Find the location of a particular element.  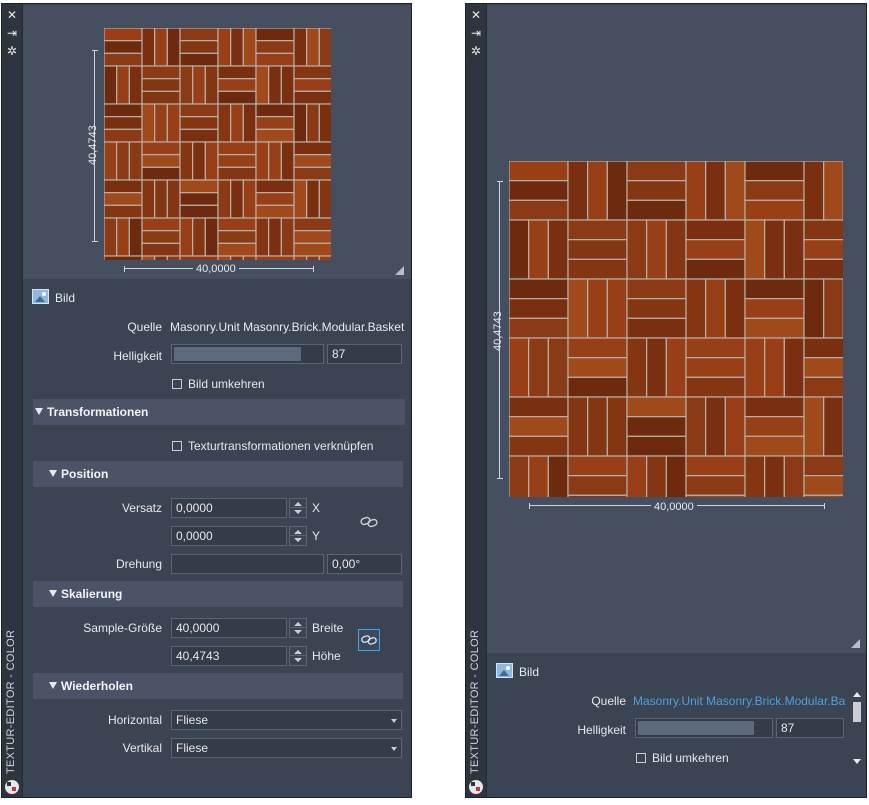

sample-height-spinner is located at coordinates (298, 656).